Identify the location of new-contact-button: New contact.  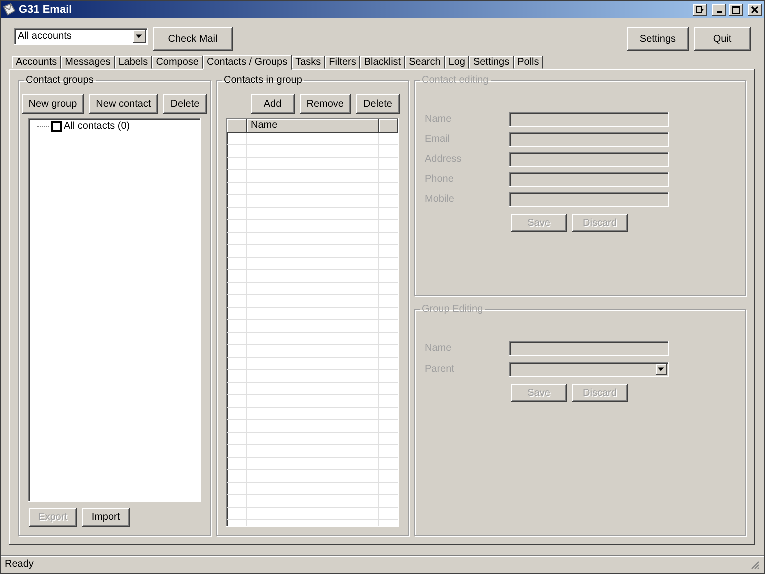
(123, 104).